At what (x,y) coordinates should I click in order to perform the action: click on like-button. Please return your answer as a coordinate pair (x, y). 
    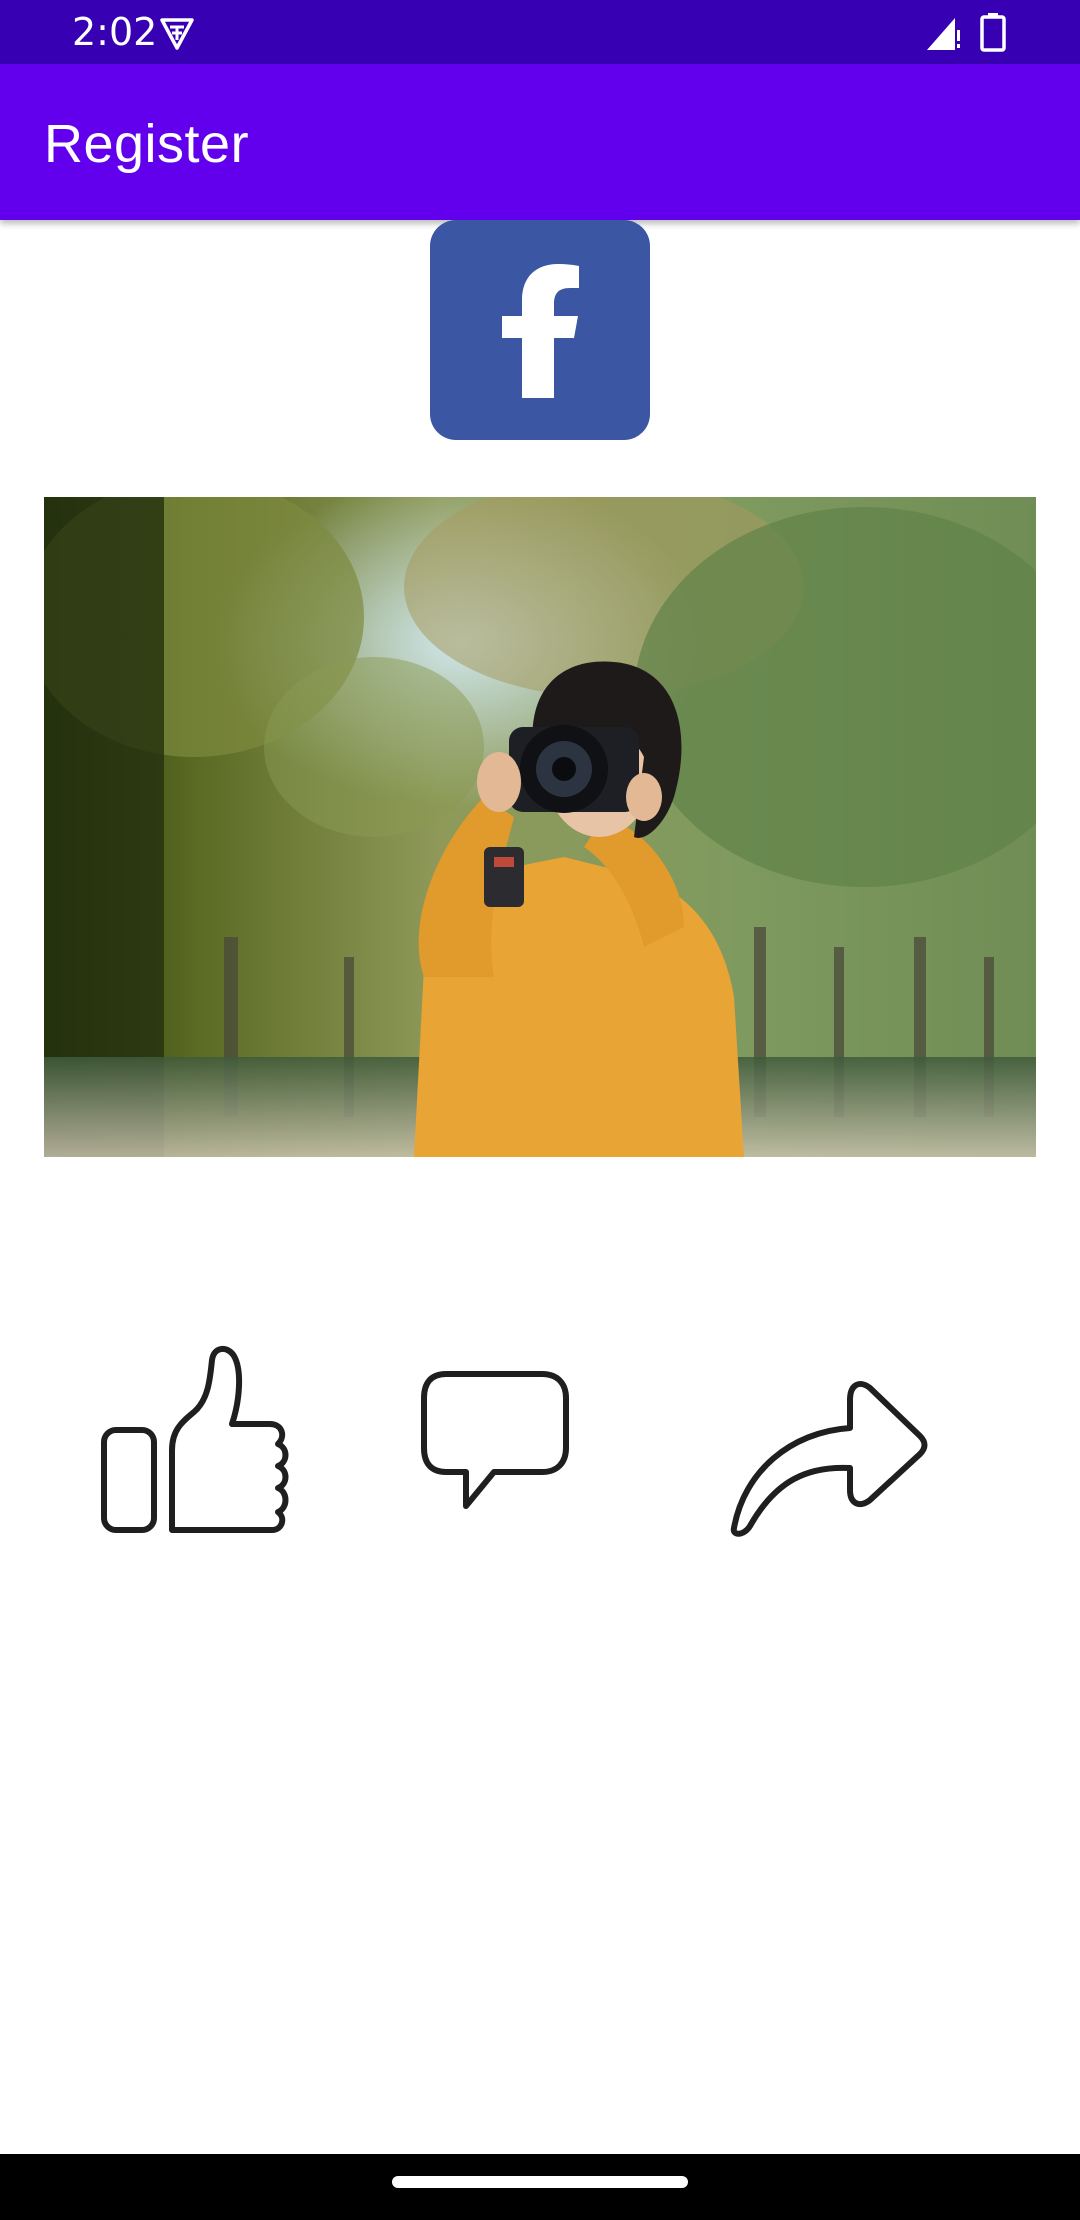
    Looking at the image, I should click on (200, 1440).